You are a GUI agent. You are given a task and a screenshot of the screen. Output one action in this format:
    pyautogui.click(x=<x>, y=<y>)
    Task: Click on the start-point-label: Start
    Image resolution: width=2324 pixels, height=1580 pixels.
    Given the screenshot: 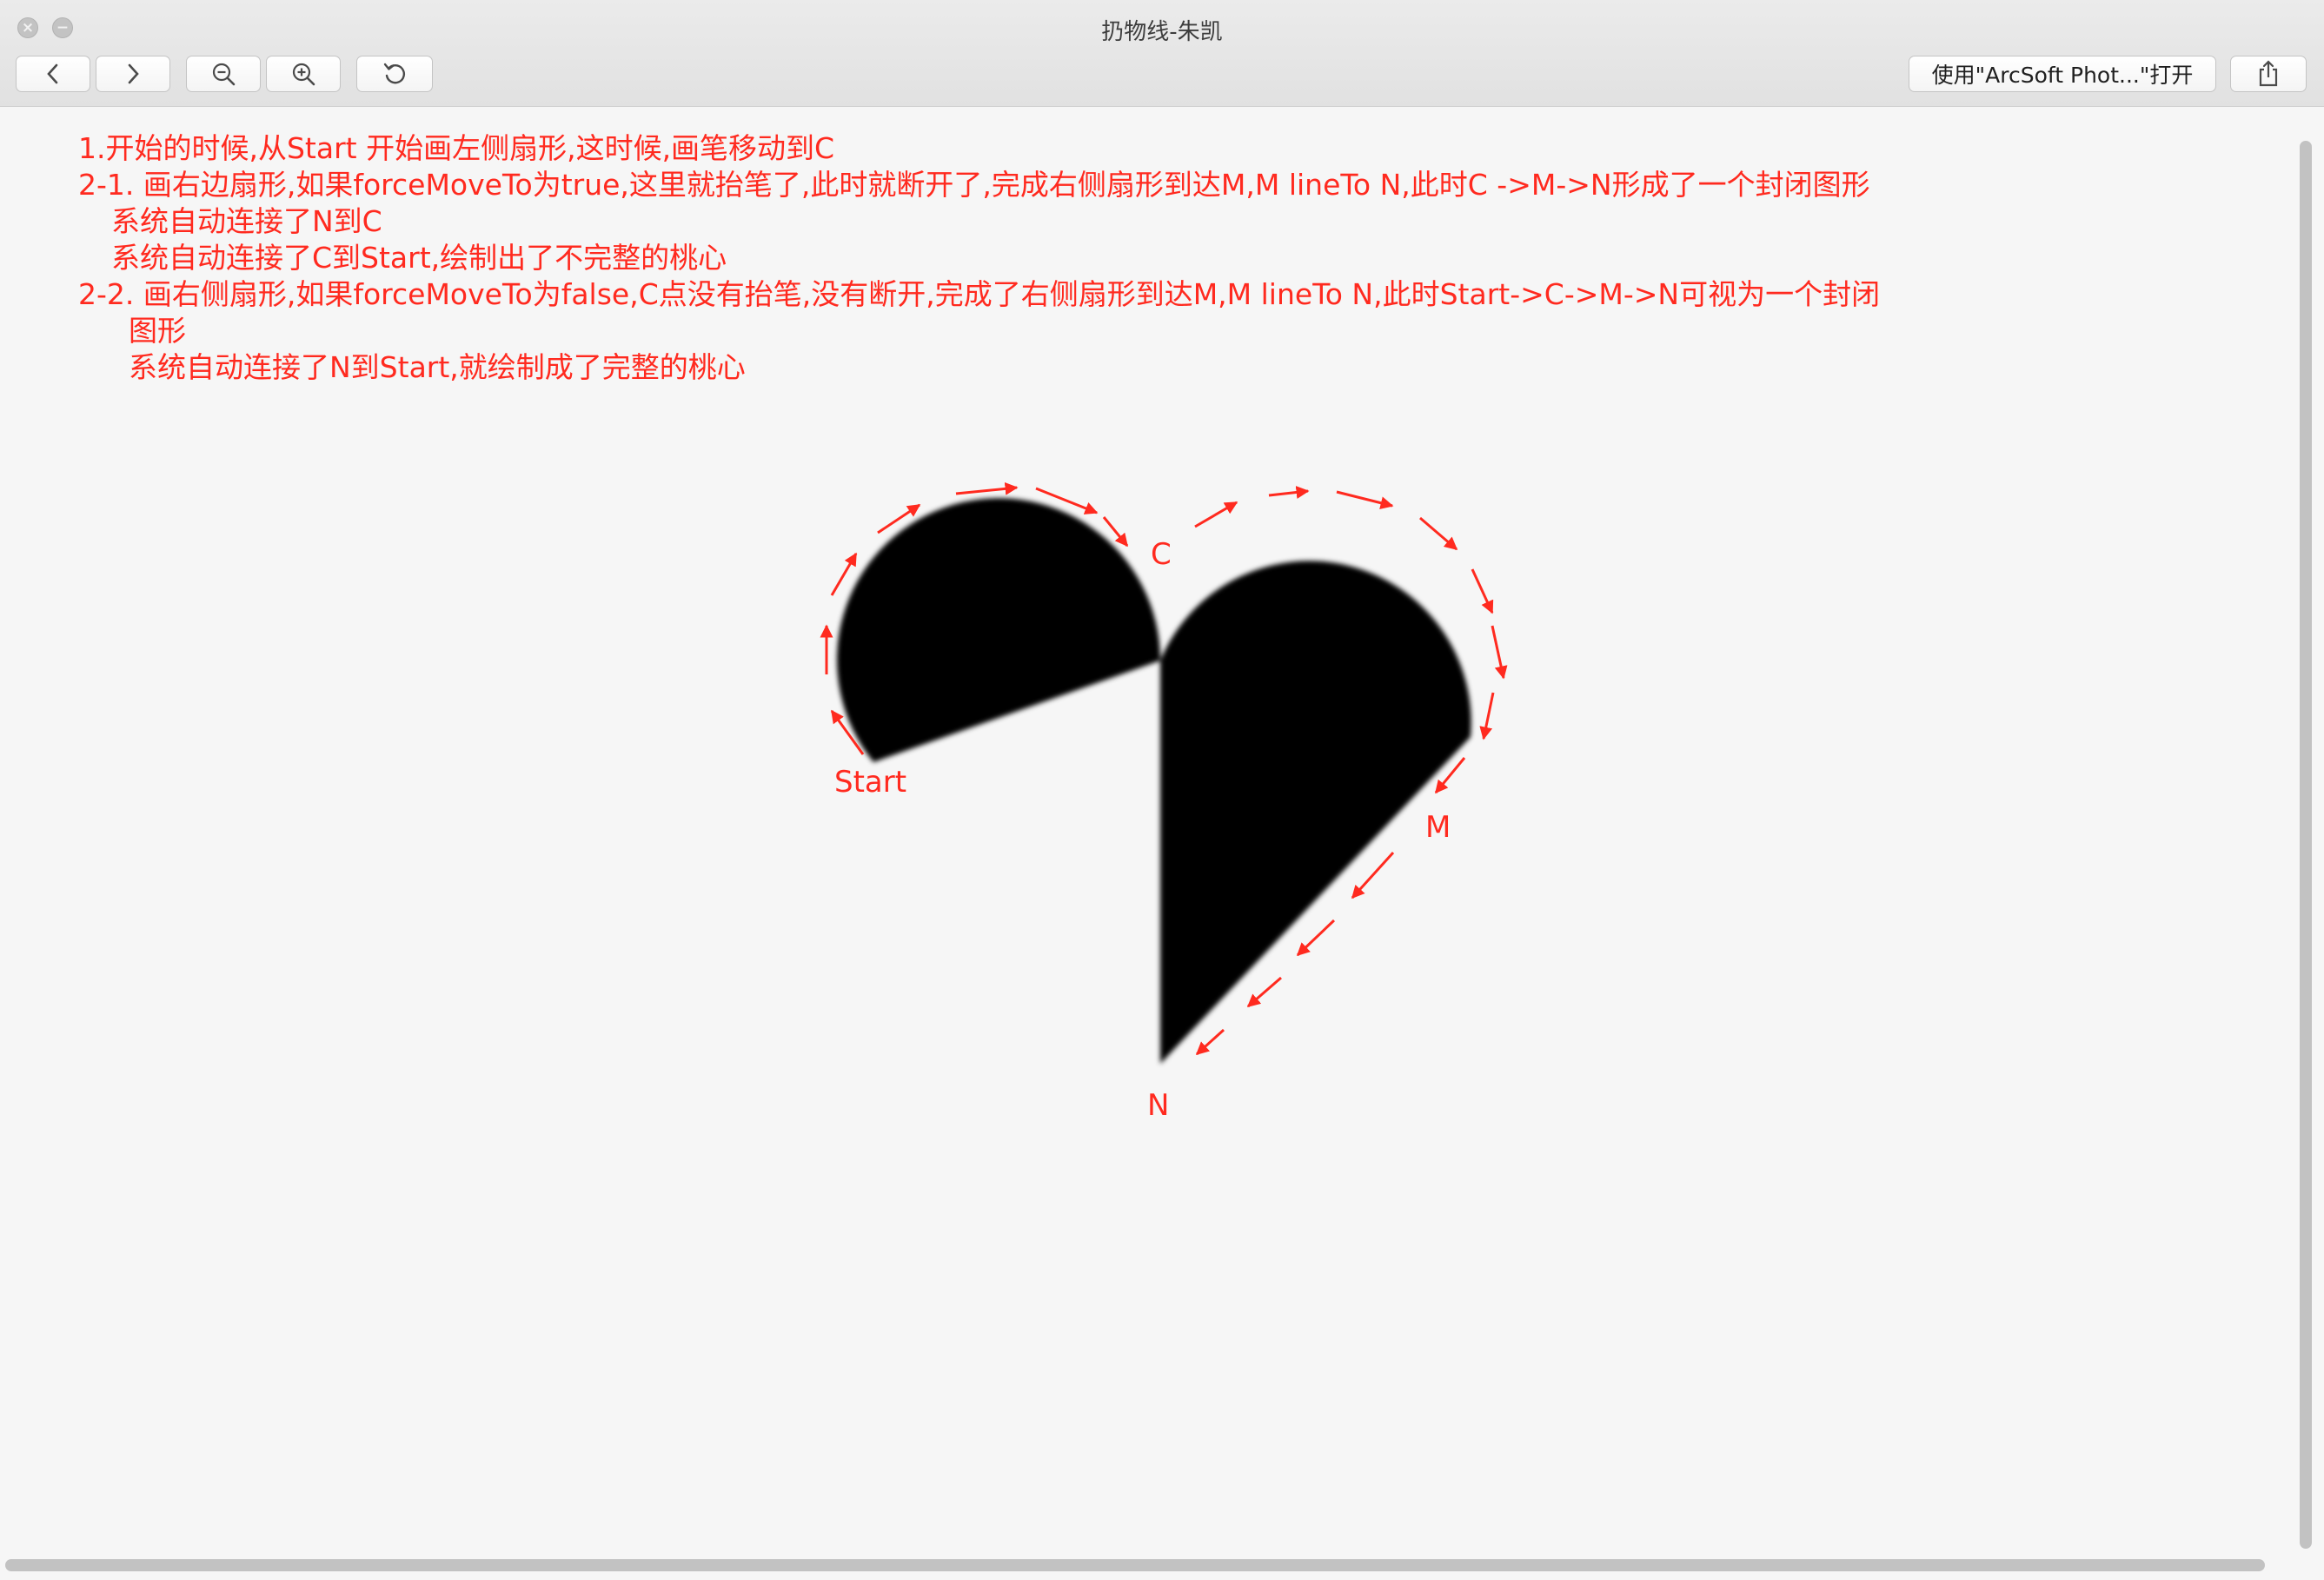 What is the action you would take?
    pyautogui.click(x=871, y=782)
    